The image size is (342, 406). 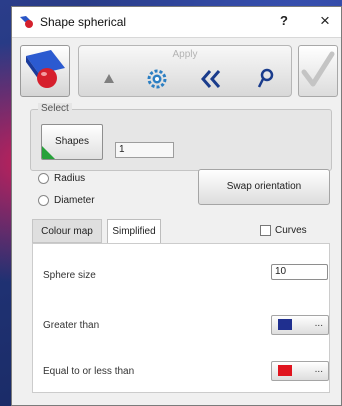 What do you see at coordinates (284, 20) in the screenshot?
I see `help-button: ?` at bounding box center [284, 20].